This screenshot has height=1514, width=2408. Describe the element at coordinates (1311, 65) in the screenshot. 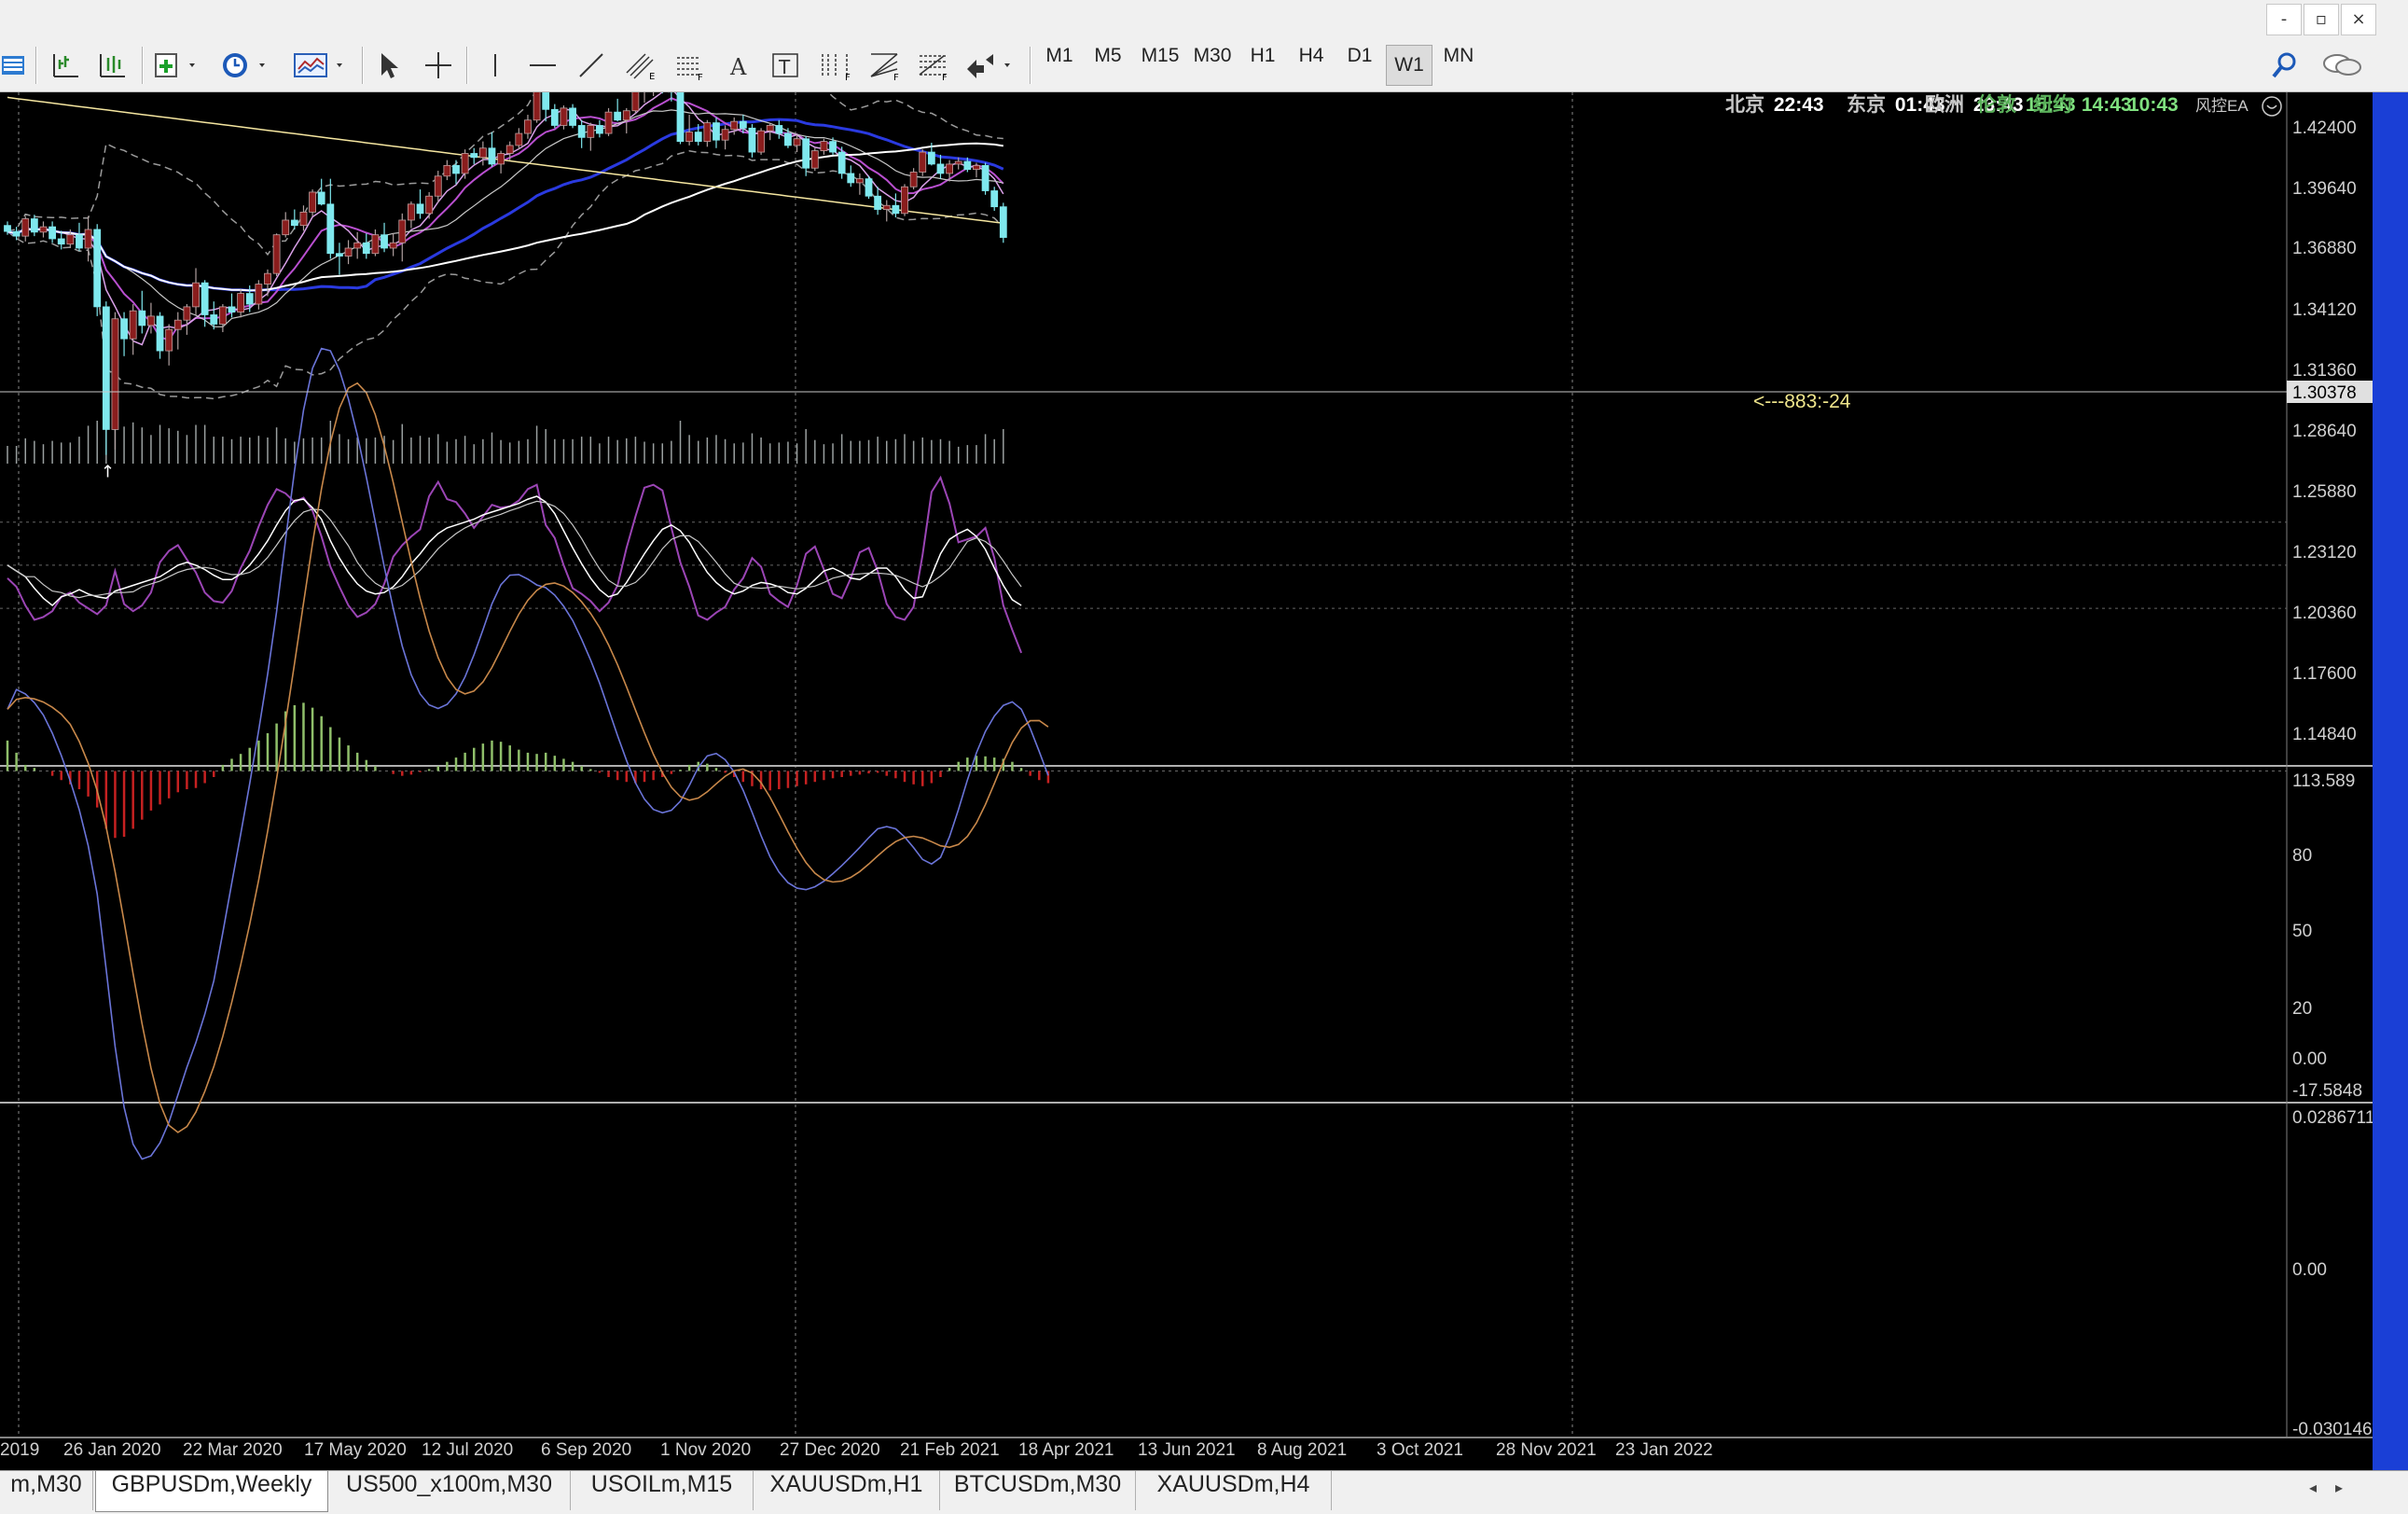

I see `timeframe-h4-button: H4` at that location.